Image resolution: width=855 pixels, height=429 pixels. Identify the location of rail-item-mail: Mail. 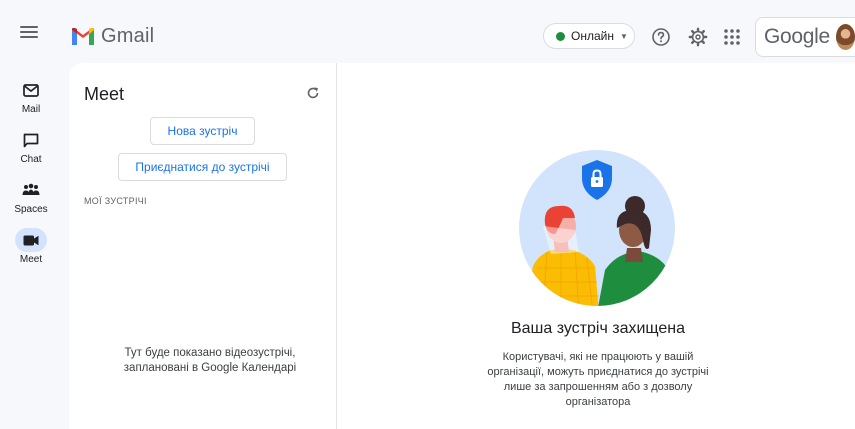
(31, 102).